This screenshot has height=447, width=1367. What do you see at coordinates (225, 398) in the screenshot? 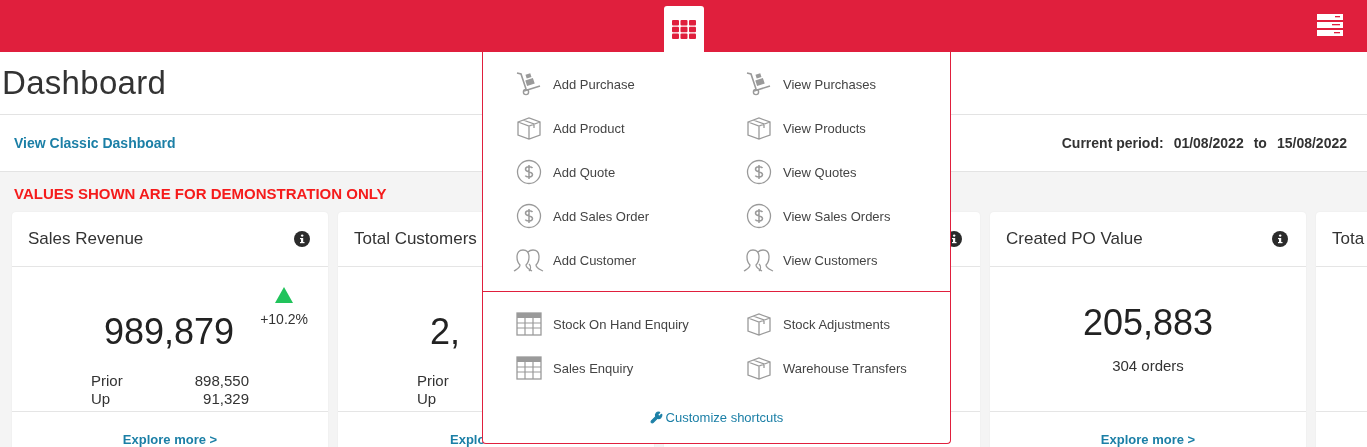
I see `row-value: 91,329` at bounding box center [225, 398].